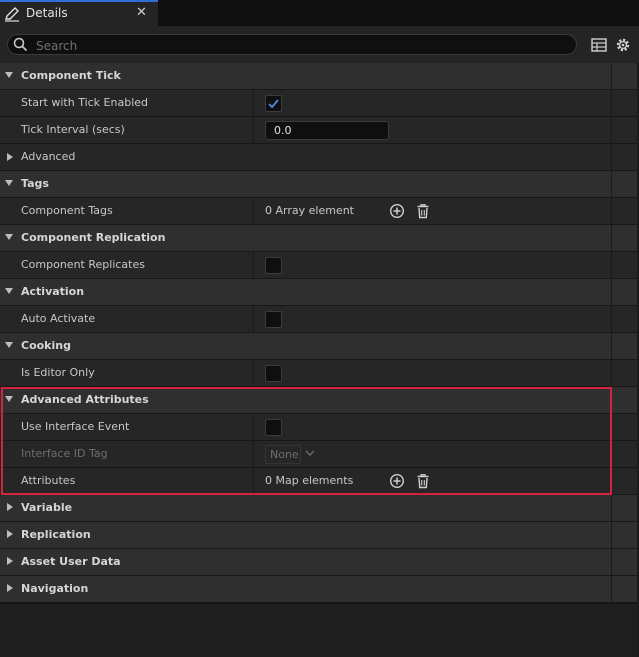  What do you see at coordinates (47, 507) in the screenshot?
I see `category-title: Variable` at bounding box center [47, 507].